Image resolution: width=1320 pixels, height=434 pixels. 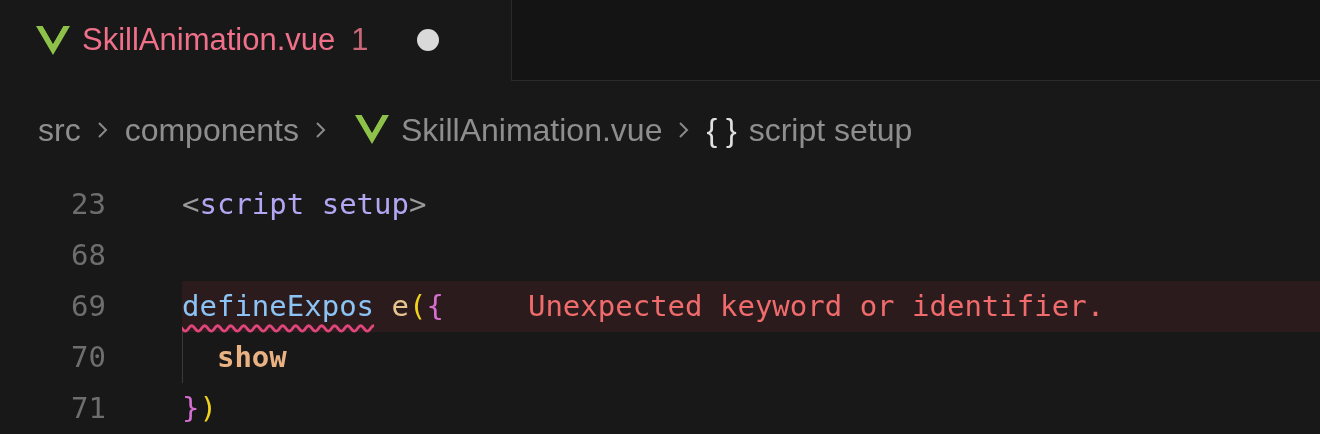 What do you see at coordinates (208, 408) in the screenshot?
I see `code-token: )` at bounding box center [208, 408].